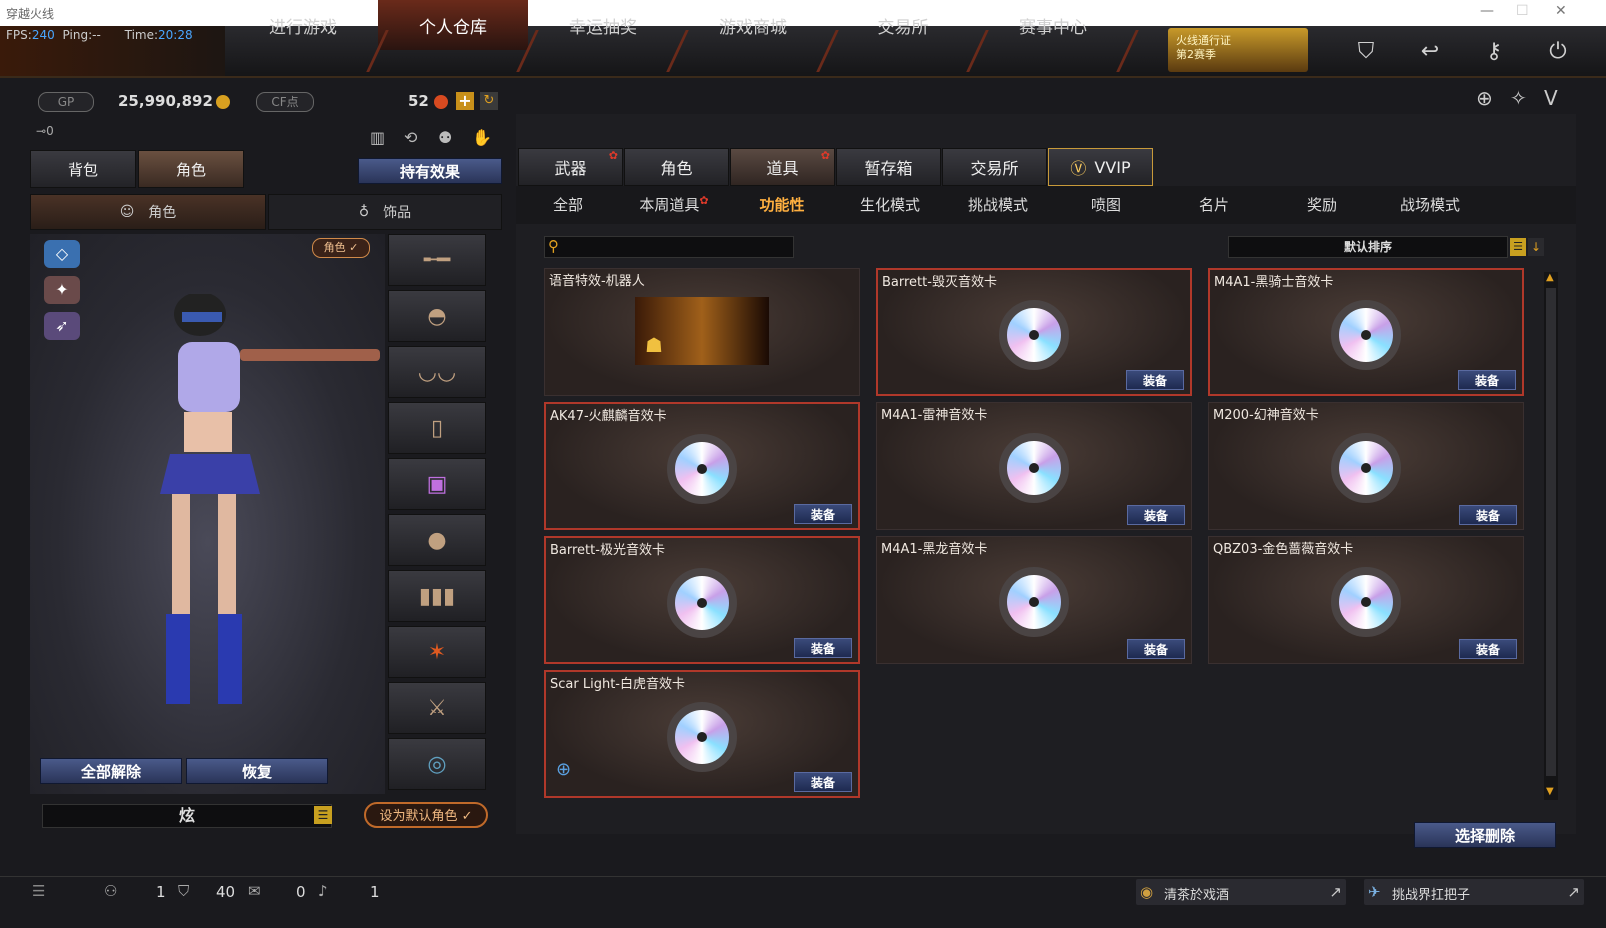 The height and width of the screenshot is (928, 1606). I want to click on key-icon: ⚷, so click(1494, 51).